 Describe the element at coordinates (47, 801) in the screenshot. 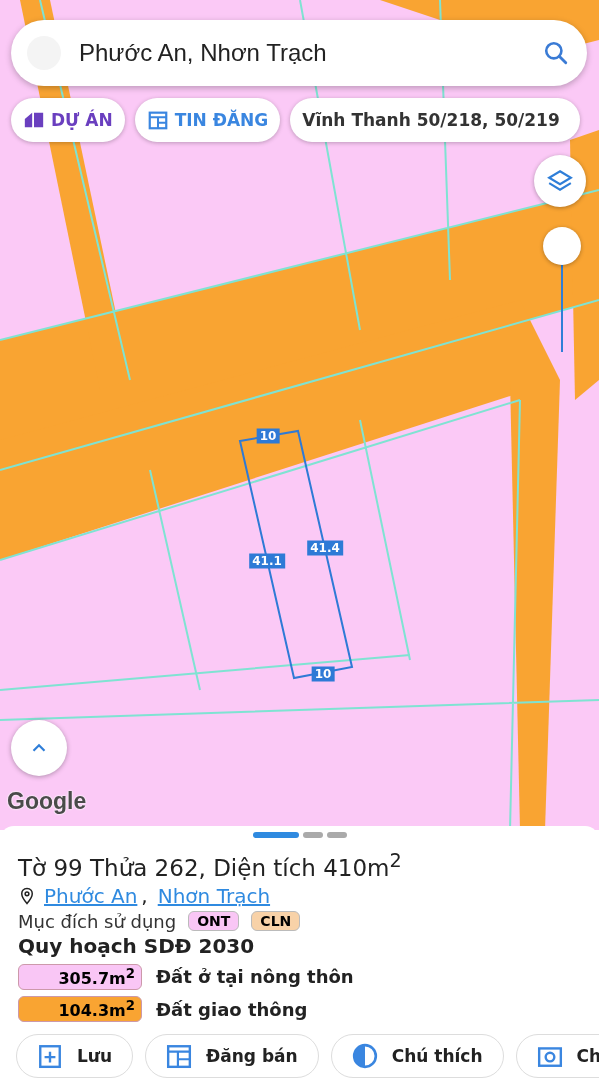

I see `map-attribution: Google` at that location.